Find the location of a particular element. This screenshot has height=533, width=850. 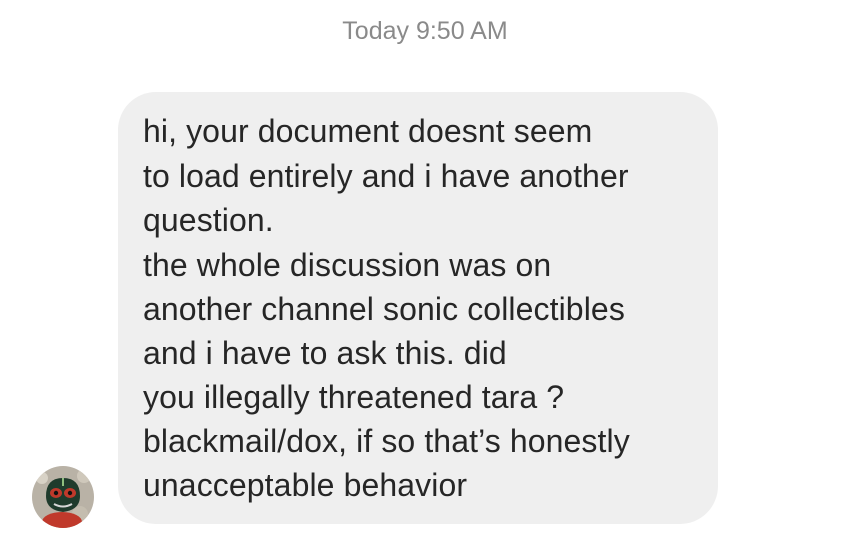

message-line: to load entirely and i have another is located at coordinates (386, 176).